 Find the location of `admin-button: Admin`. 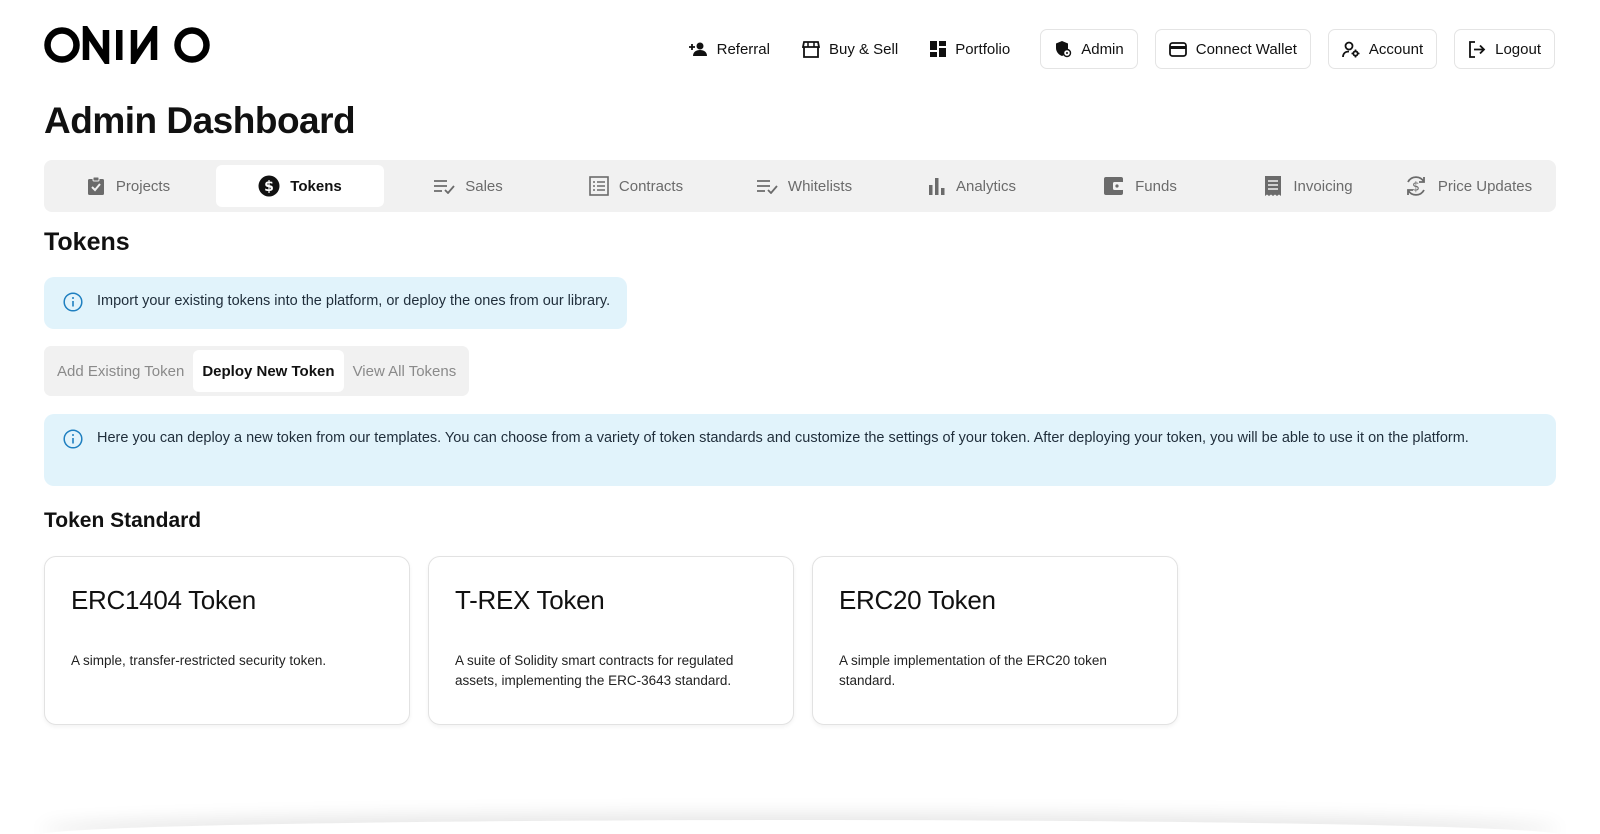

admin-button: Admin is located at coordinates (1089, 49).